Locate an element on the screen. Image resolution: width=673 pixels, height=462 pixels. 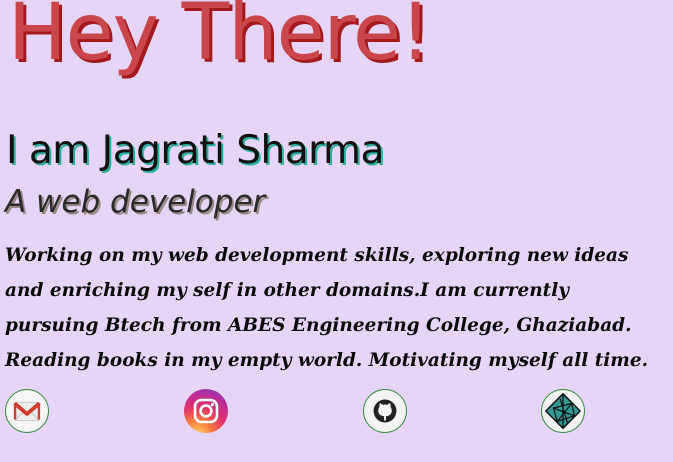
gmail-icon is located at coordinates (27, 411).